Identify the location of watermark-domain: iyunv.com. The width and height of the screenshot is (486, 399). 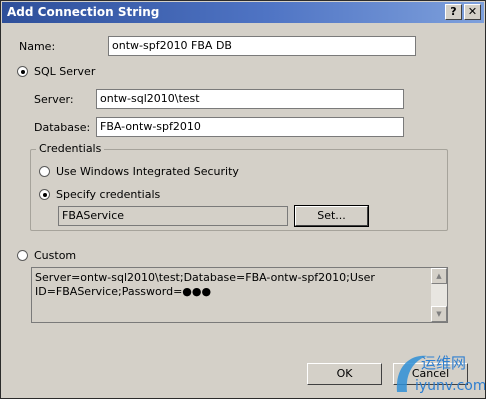
(450, 386).